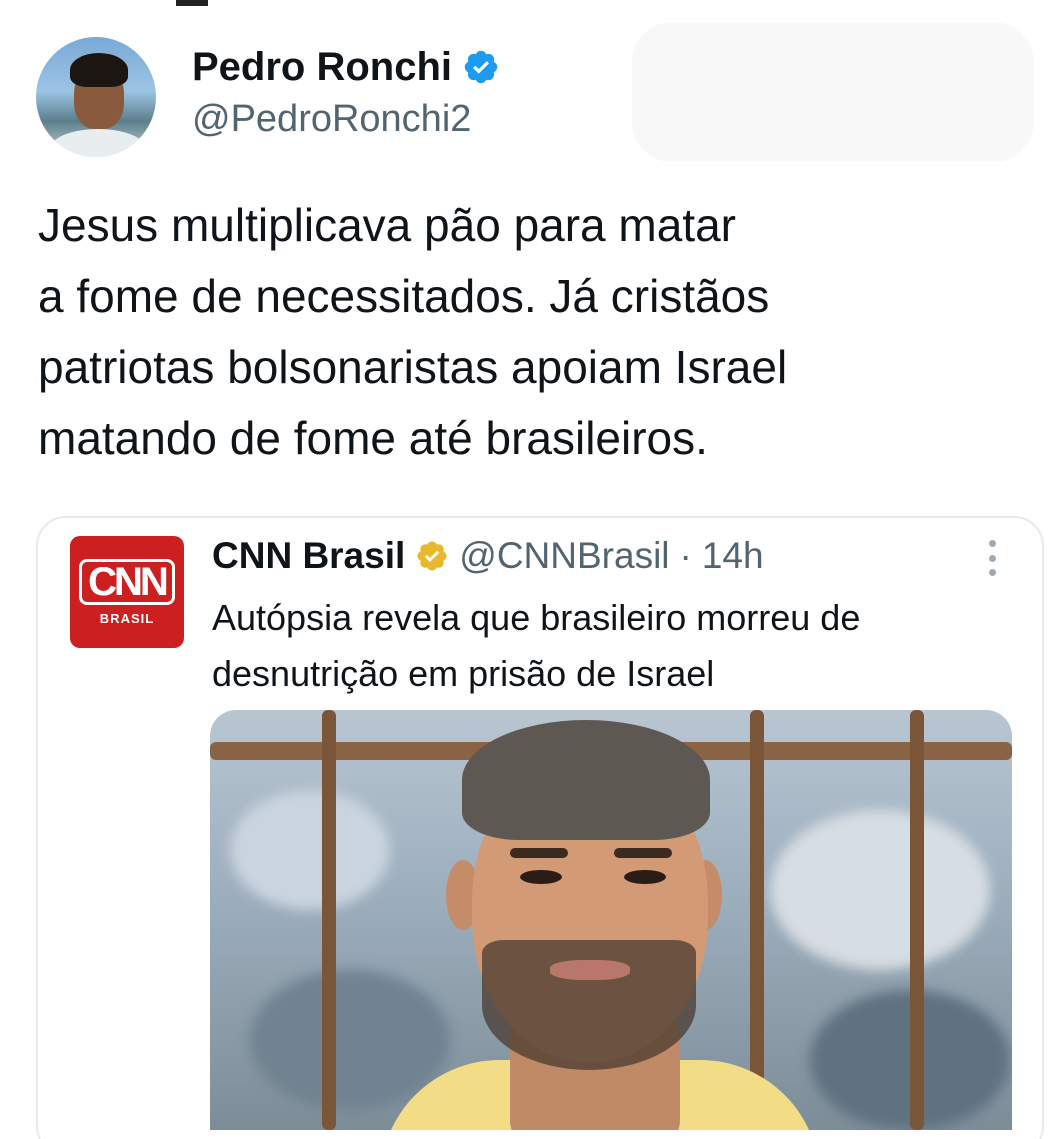 The image size is (1061, 1139). What do you see at coordinates (432, 556) in the screenshot?
I see `gold-verified-badge-icon` at bounding box center [432, 556].